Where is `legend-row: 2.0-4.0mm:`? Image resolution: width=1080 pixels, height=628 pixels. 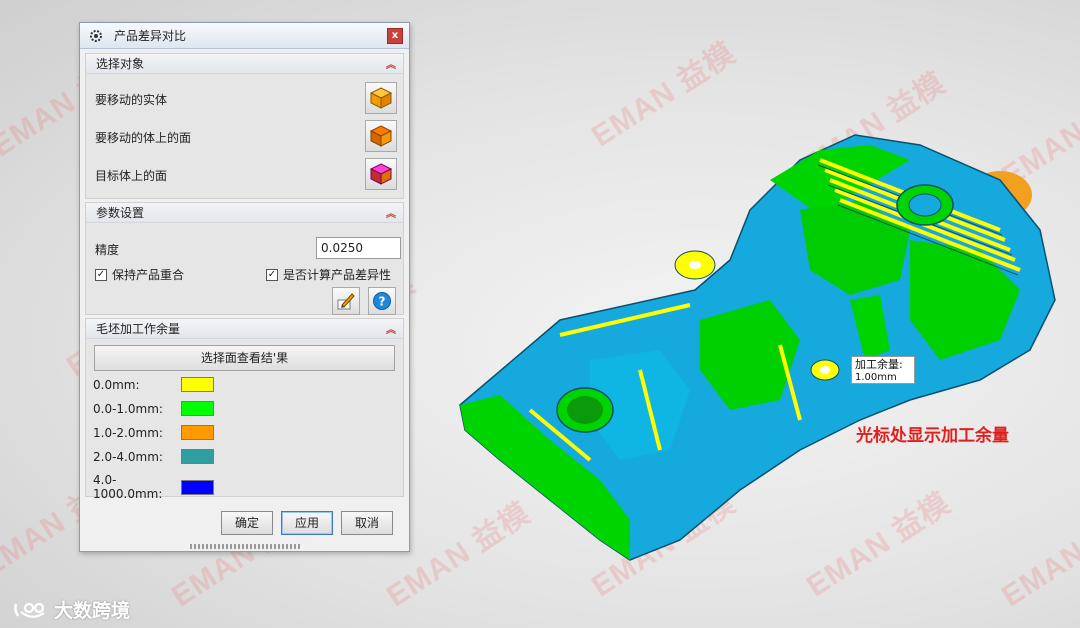
legend-row: 2.0-4.0mm: is located at coordinates (153, 456).